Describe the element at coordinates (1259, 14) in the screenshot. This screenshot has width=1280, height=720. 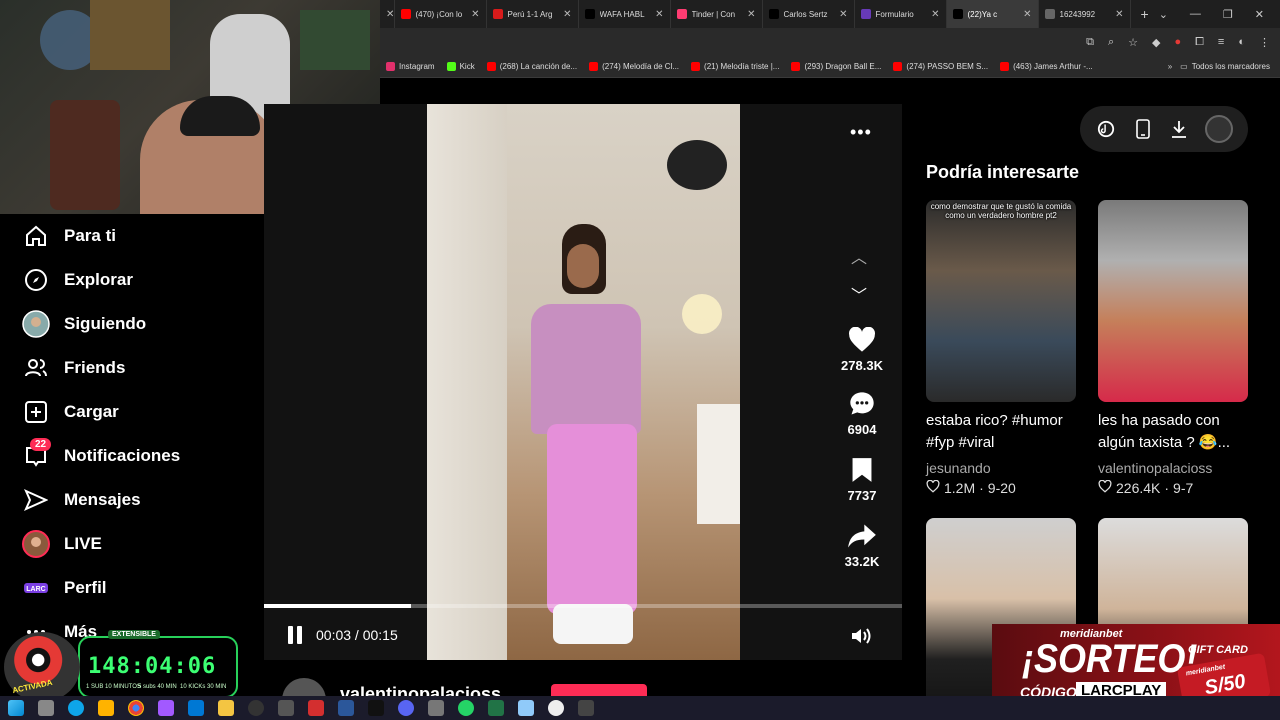
I see `close-icon: ✕` at that location.